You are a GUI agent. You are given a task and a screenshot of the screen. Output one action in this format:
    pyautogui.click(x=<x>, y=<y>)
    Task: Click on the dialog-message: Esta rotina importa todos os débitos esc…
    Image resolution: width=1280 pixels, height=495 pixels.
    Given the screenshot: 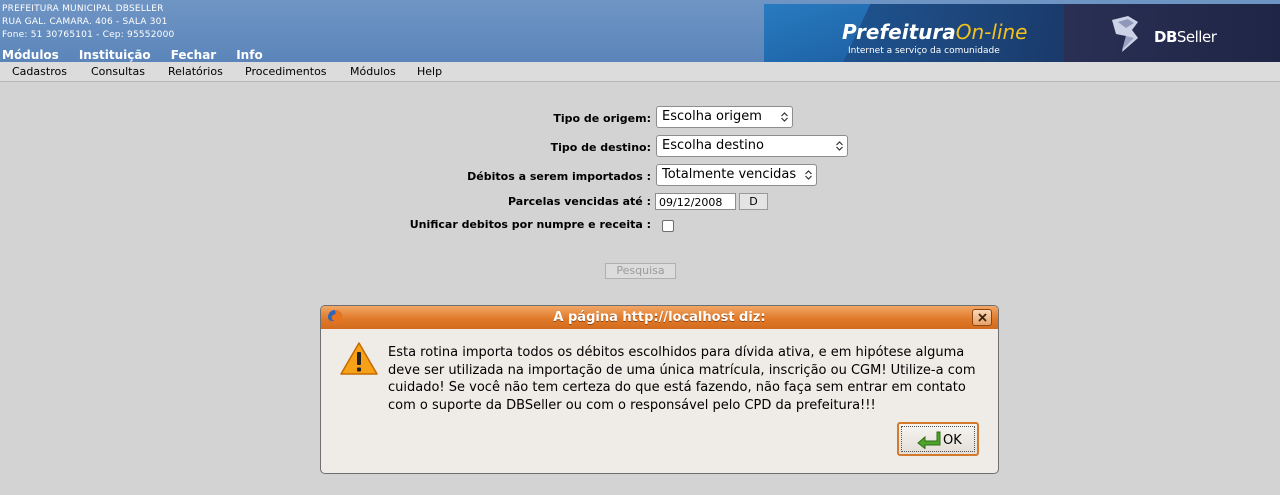 What is the action you would take?
    pyautogui.click(x=682, y=379)
    